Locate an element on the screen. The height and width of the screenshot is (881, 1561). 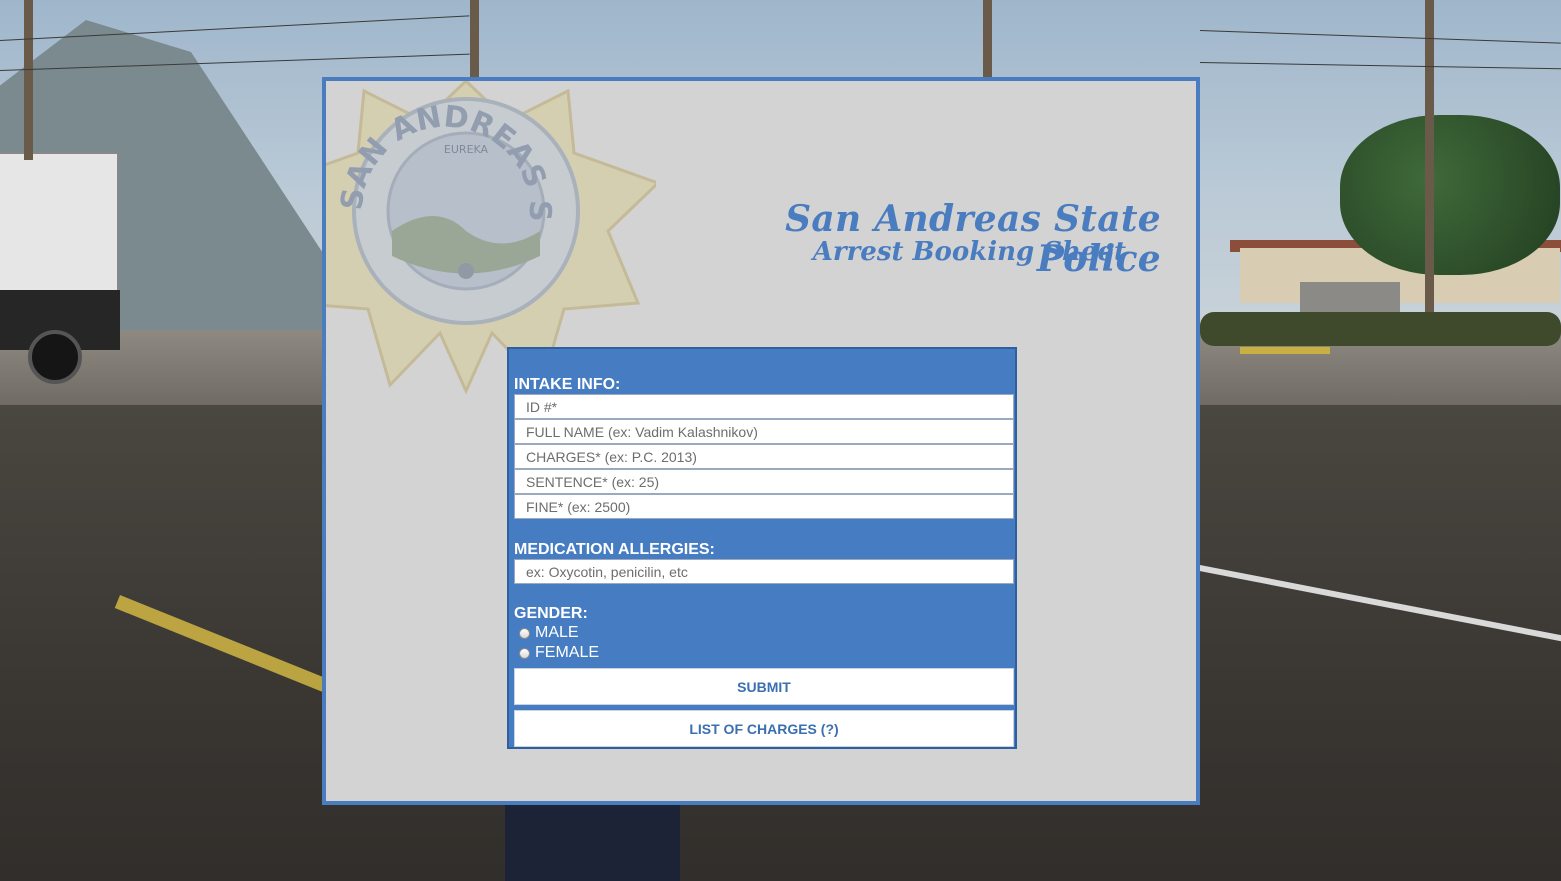
medication-allergies-label: MEDICATION ALLERGIES: is located at coordinates (614, 549).